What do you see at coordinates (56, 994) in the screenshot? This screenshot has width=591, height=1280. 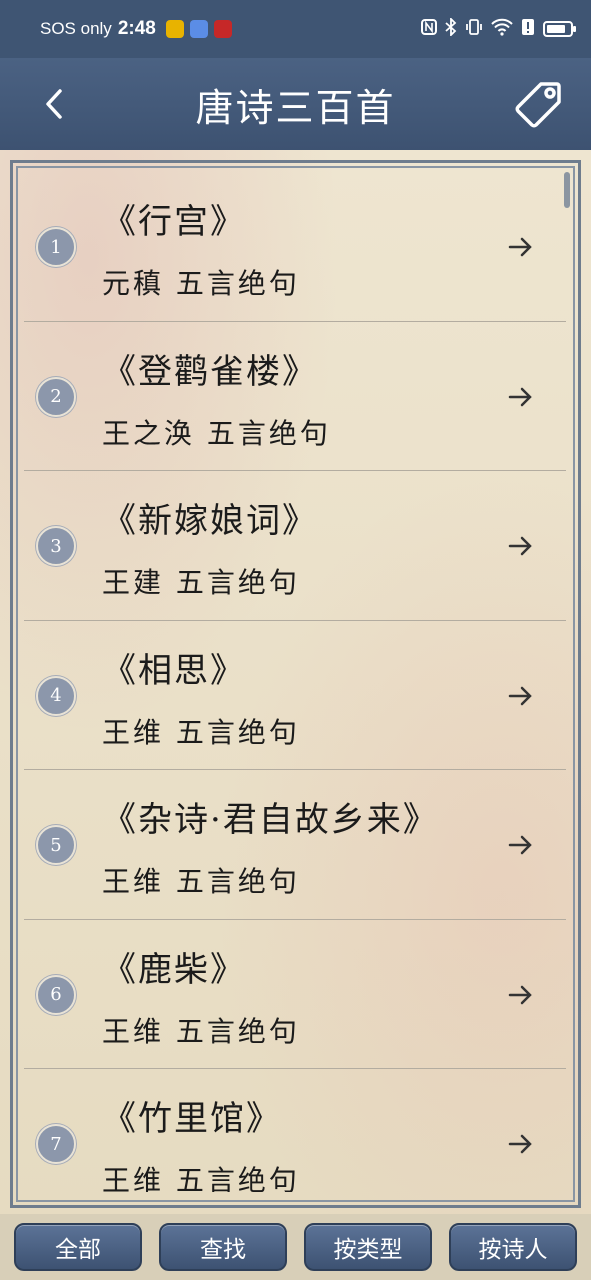 I see `poem-number-badge: 6` at bounding box center [56, 994].